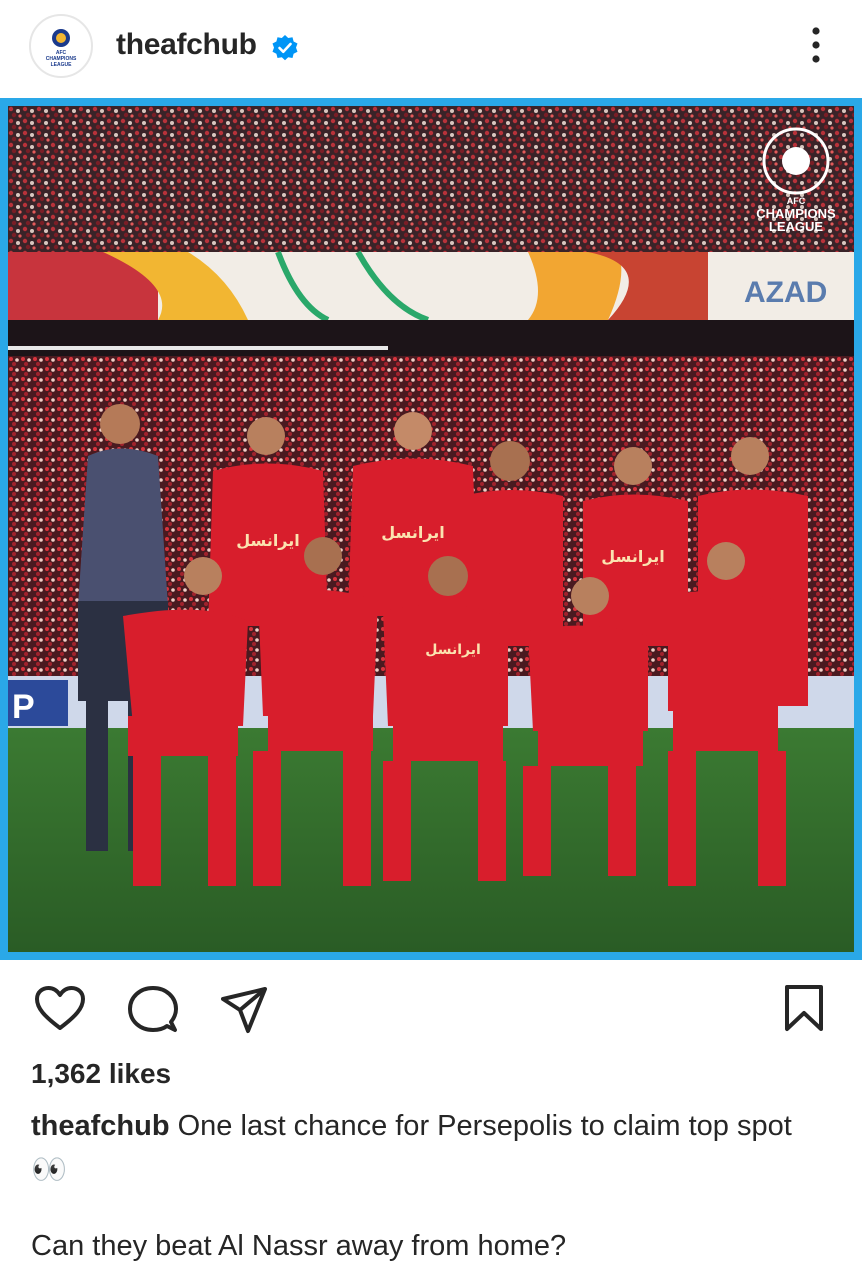 Image resolution: width=862 pixels, height=1280 pixels. I want to click on afc-logo-icon: AFC CHAMPIONS LEAGUE, so click(61, 46).